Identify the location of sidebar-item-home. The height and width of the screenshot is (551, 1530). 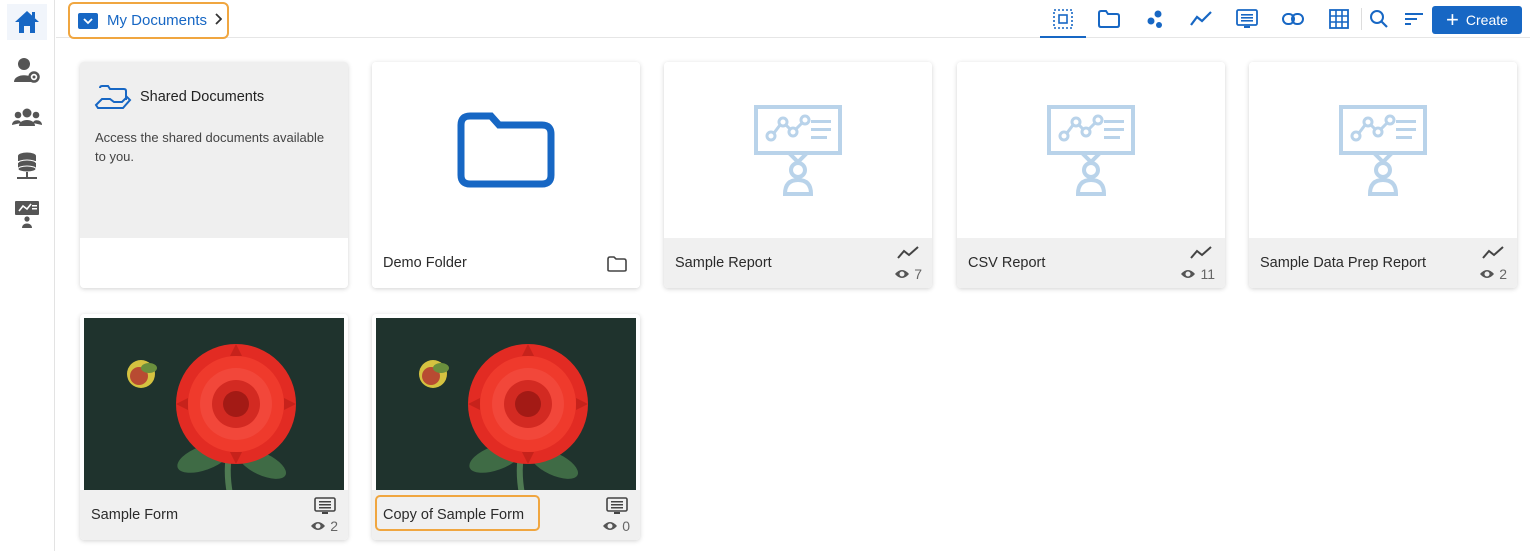
(27, 22).